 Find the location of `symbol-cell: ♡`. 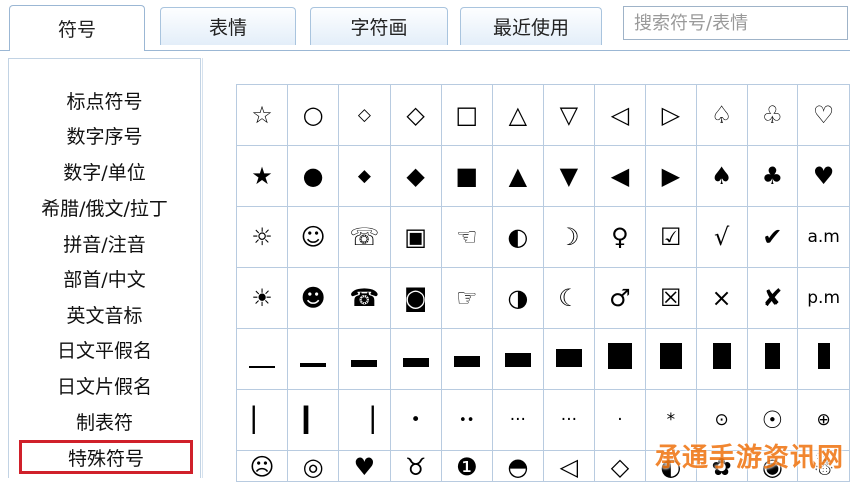

symbol-cell: ♡ is located at coordinates (823, 115).